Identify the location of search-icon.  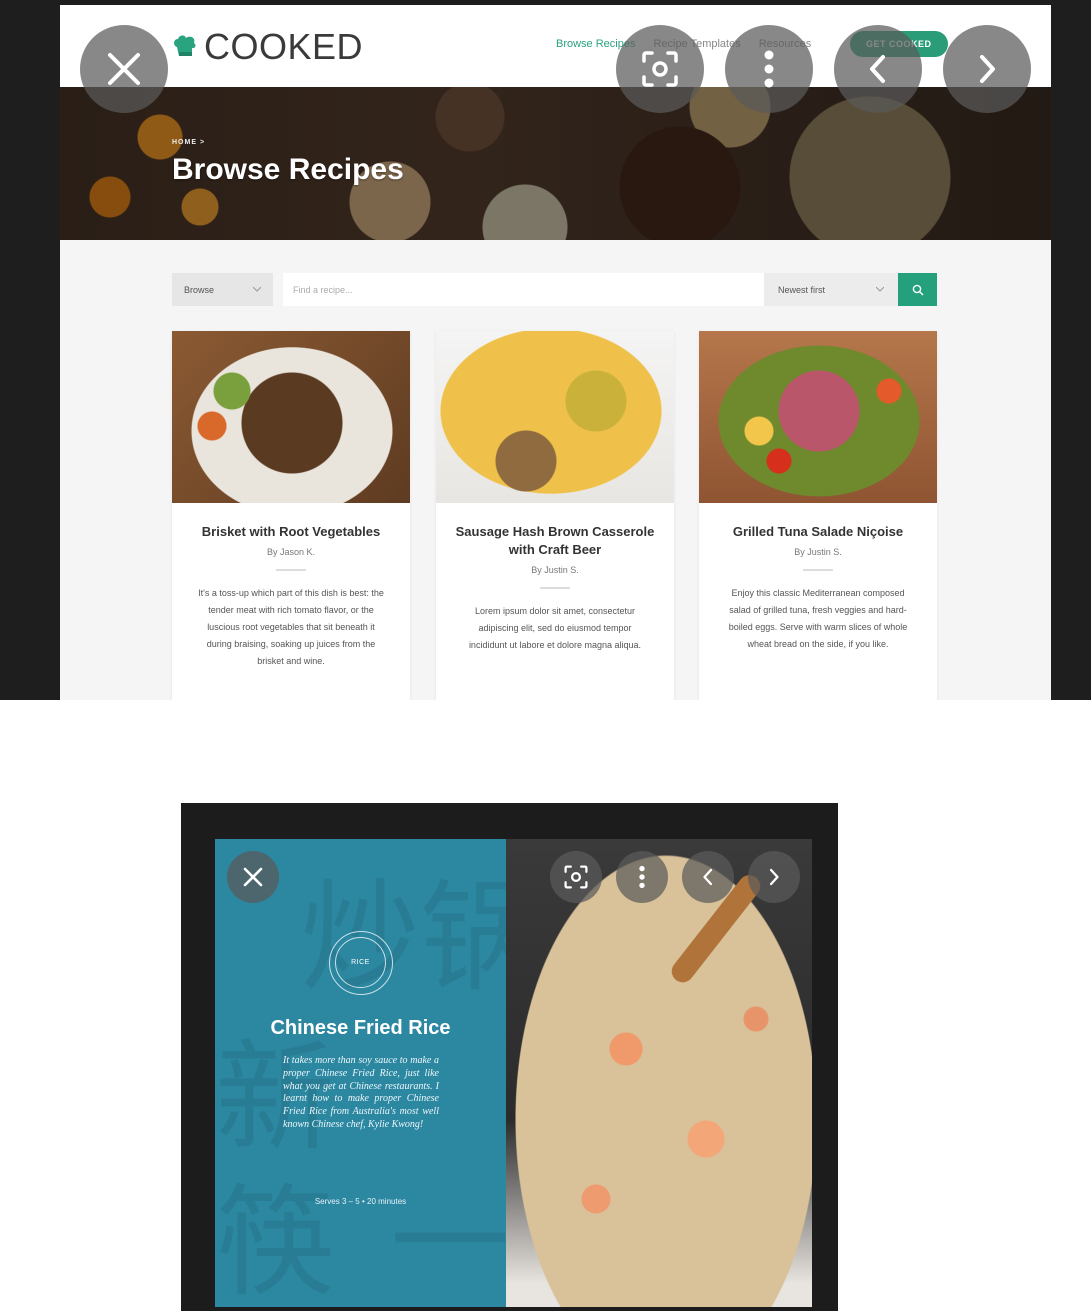
(917, 289).